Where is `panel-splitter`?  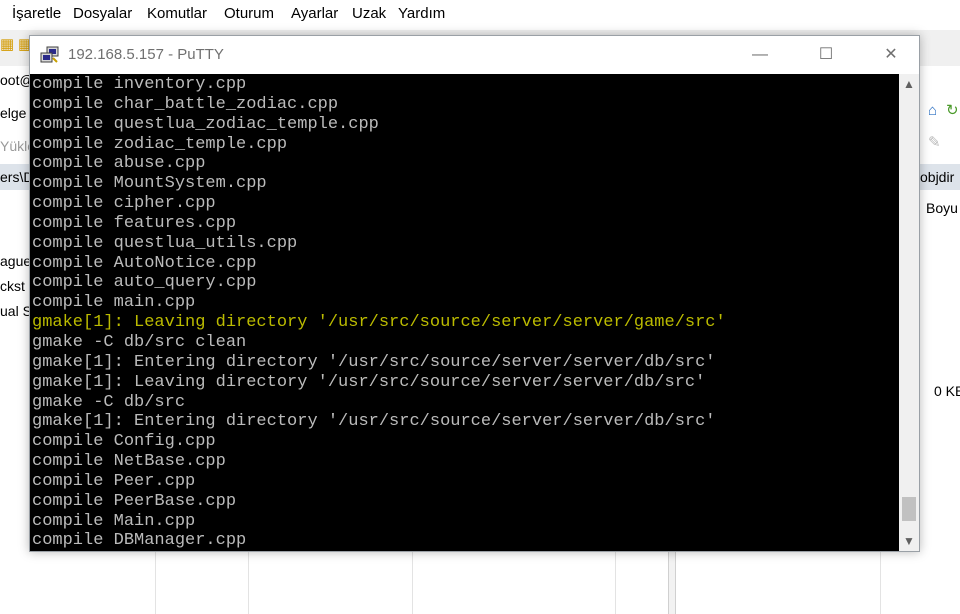
panel-splitter is located at coordinates (672, 583).